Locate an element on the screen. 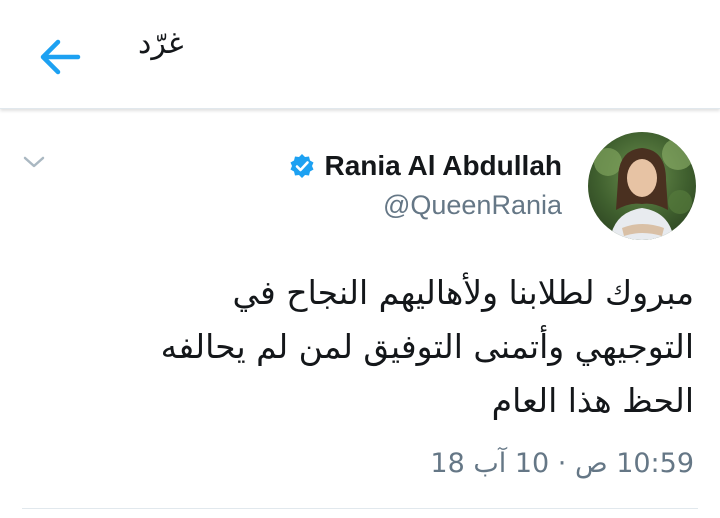  arrow-left-icon is located at coordinates (60, 57).